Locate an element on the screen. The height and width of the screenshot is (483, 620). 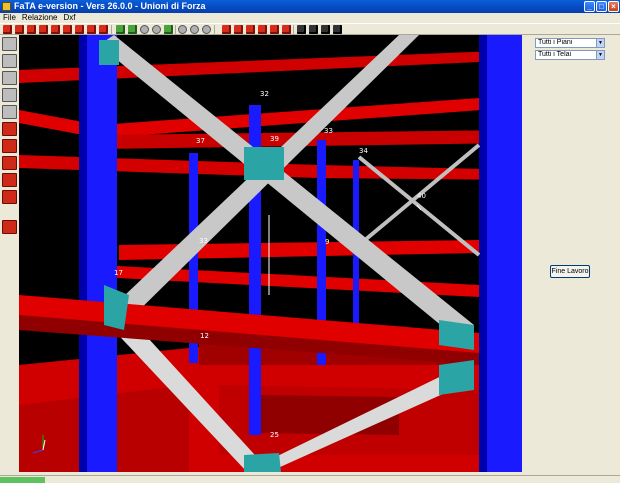
node-label: 37 is located at coordinates (200, 141).